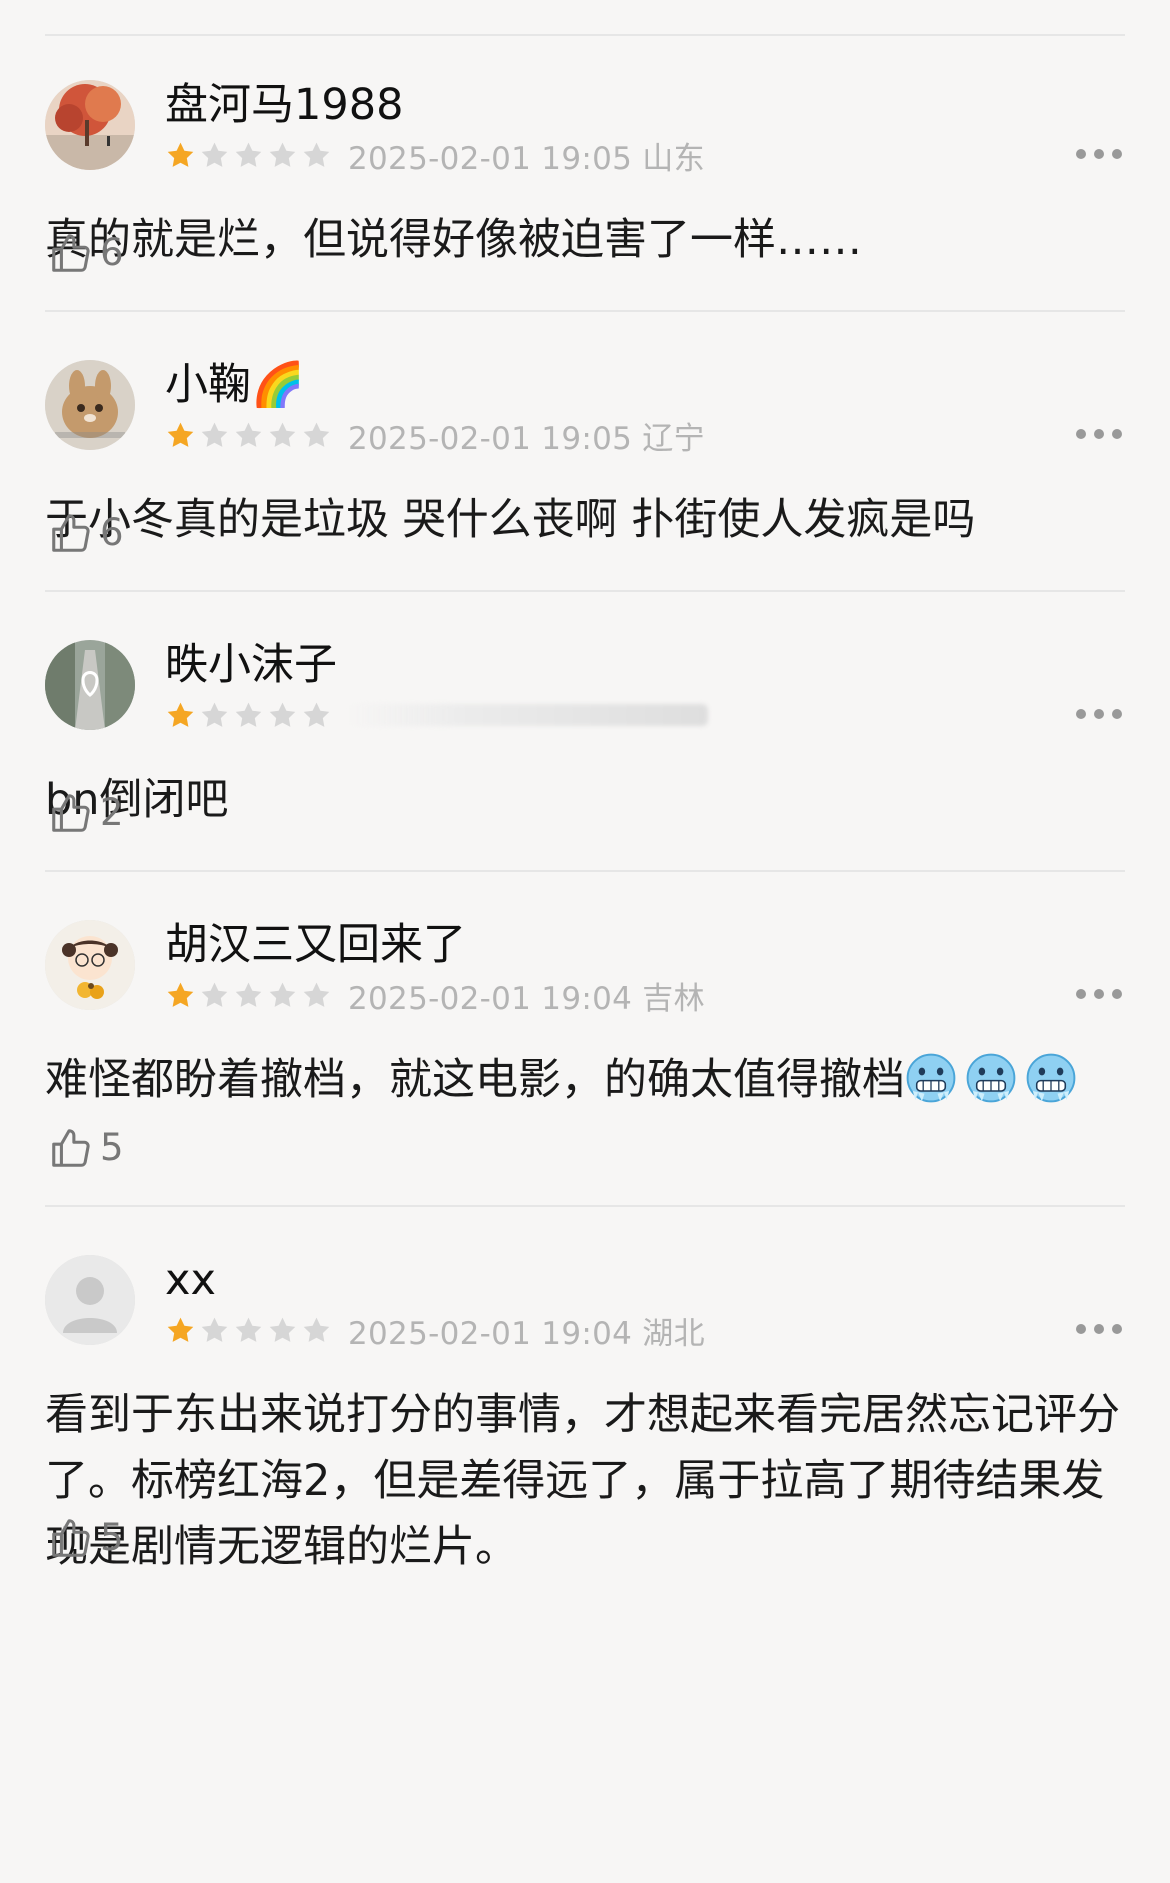 This screenshot has width=1170, height=1883. I want to click on username: xx, so click(190, 1280).